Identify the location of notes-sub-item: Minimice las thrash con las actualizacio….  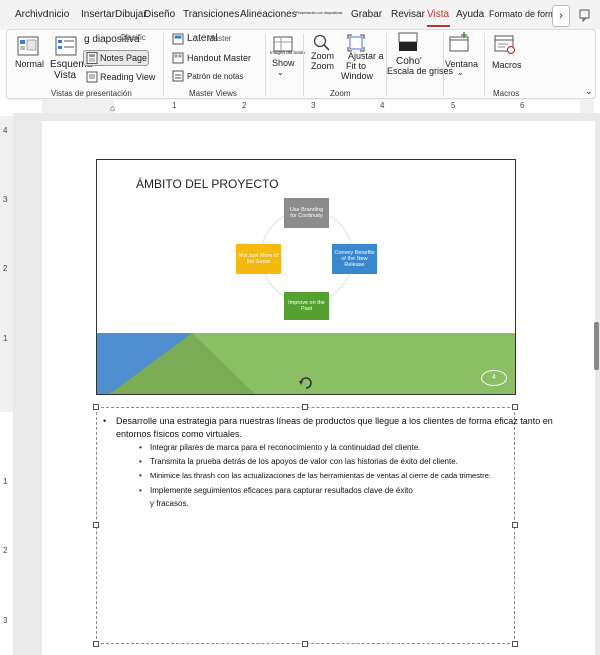
(320, 475).